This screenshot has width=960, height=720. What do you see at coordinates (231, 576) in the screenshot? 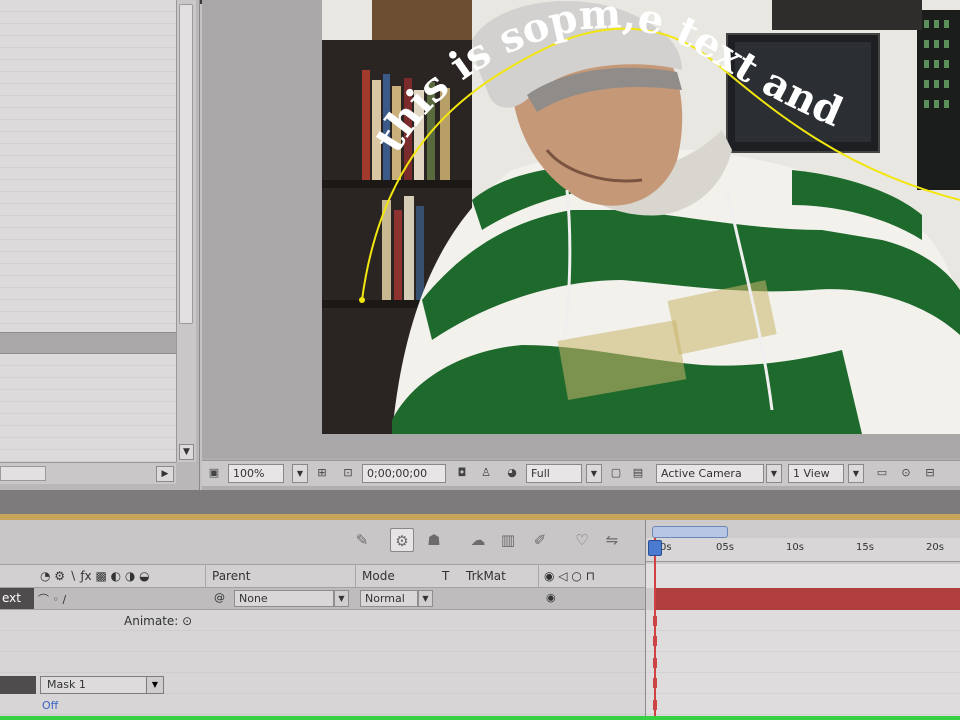
I see `parent-column-header: Parent` at bounding box center [231, 576].